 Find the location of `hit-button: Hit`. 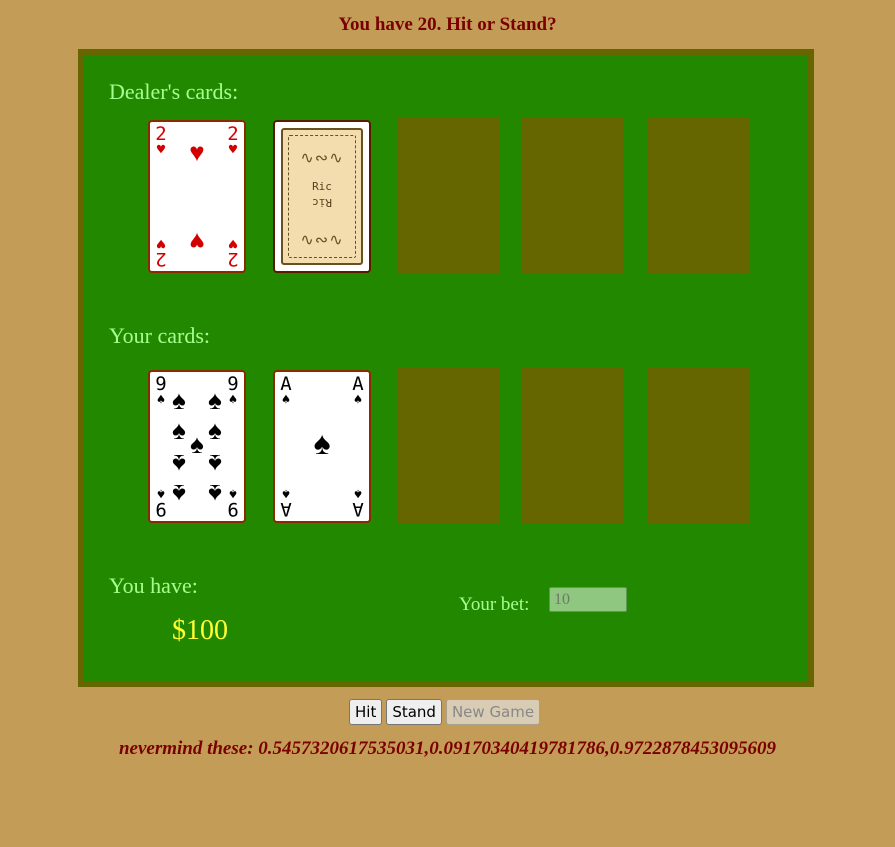

hit-button: Hit is located at coordinates (366, 712).